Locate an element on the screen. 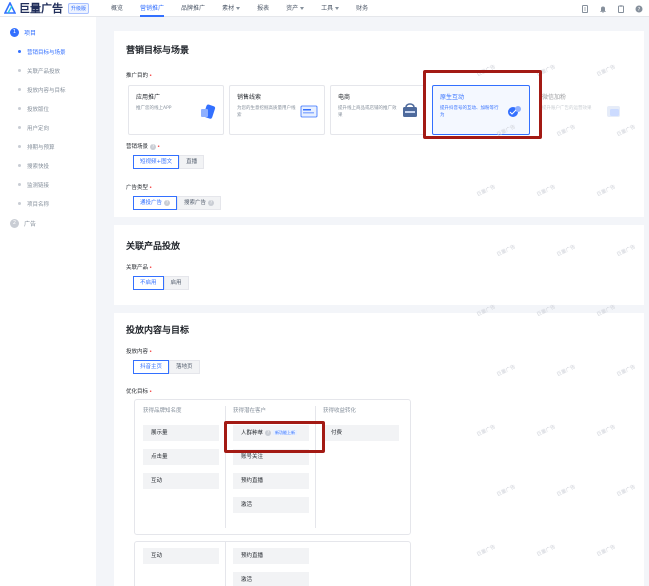 This screenshot has height=586, width=649. goal-table-bottom: 互动 预约直播激活 is located at coordinates (272, 563).